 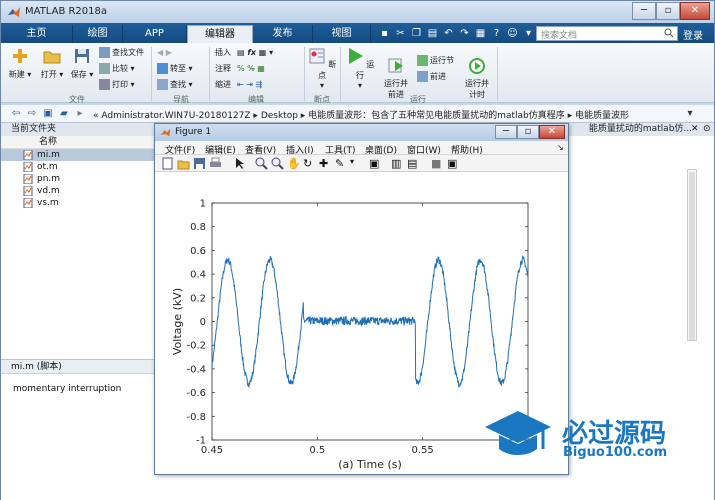 What do you see at coordinates (52, 57) in the screenshot?
I see `open-folder-icon` at bounding box center [52, 57].